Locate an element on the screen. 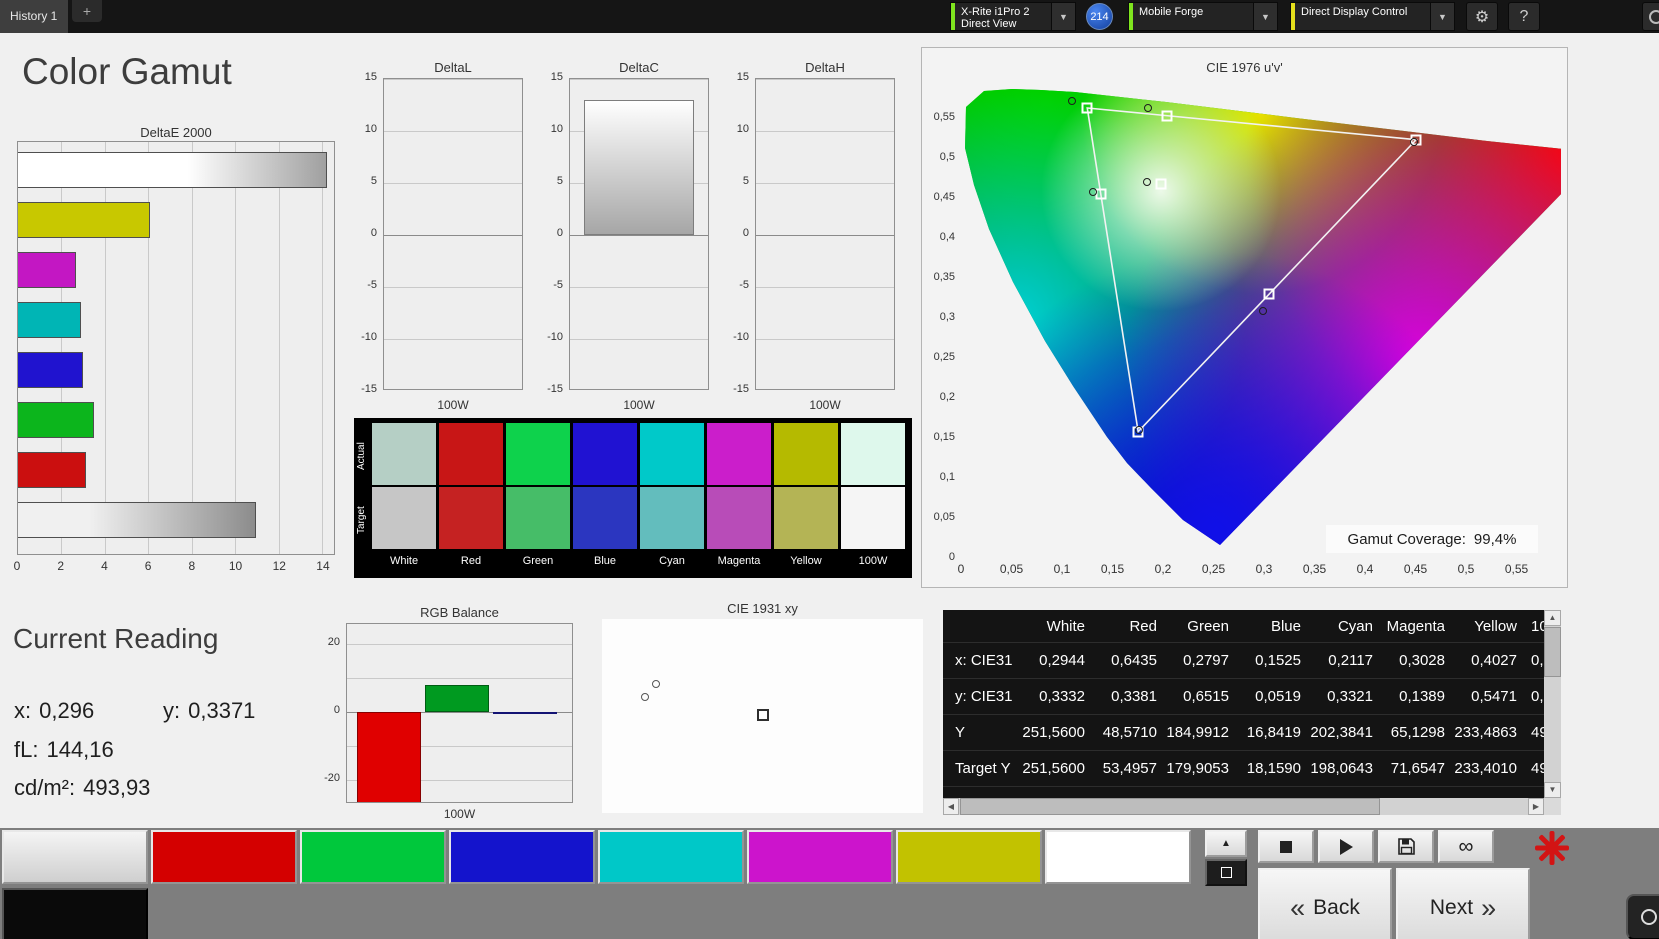  x-axis-label: 100W is located at coordinates (453, 405).